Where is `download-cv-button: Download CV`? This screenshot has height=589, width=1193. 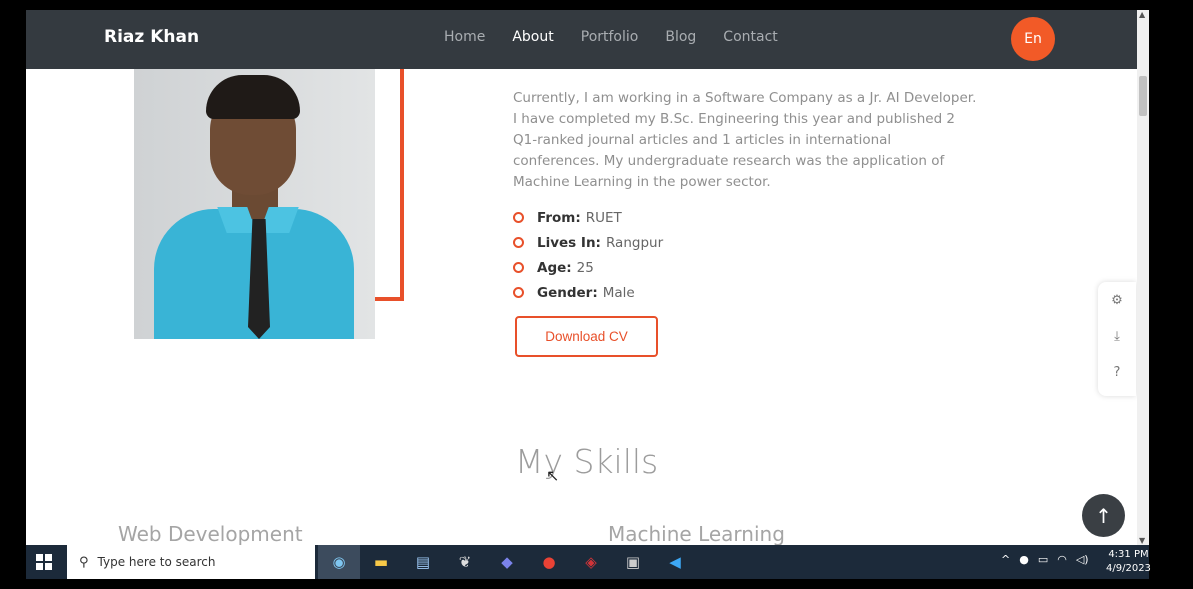
download-cv-button: Download CV is located at coordinates (586, 336).